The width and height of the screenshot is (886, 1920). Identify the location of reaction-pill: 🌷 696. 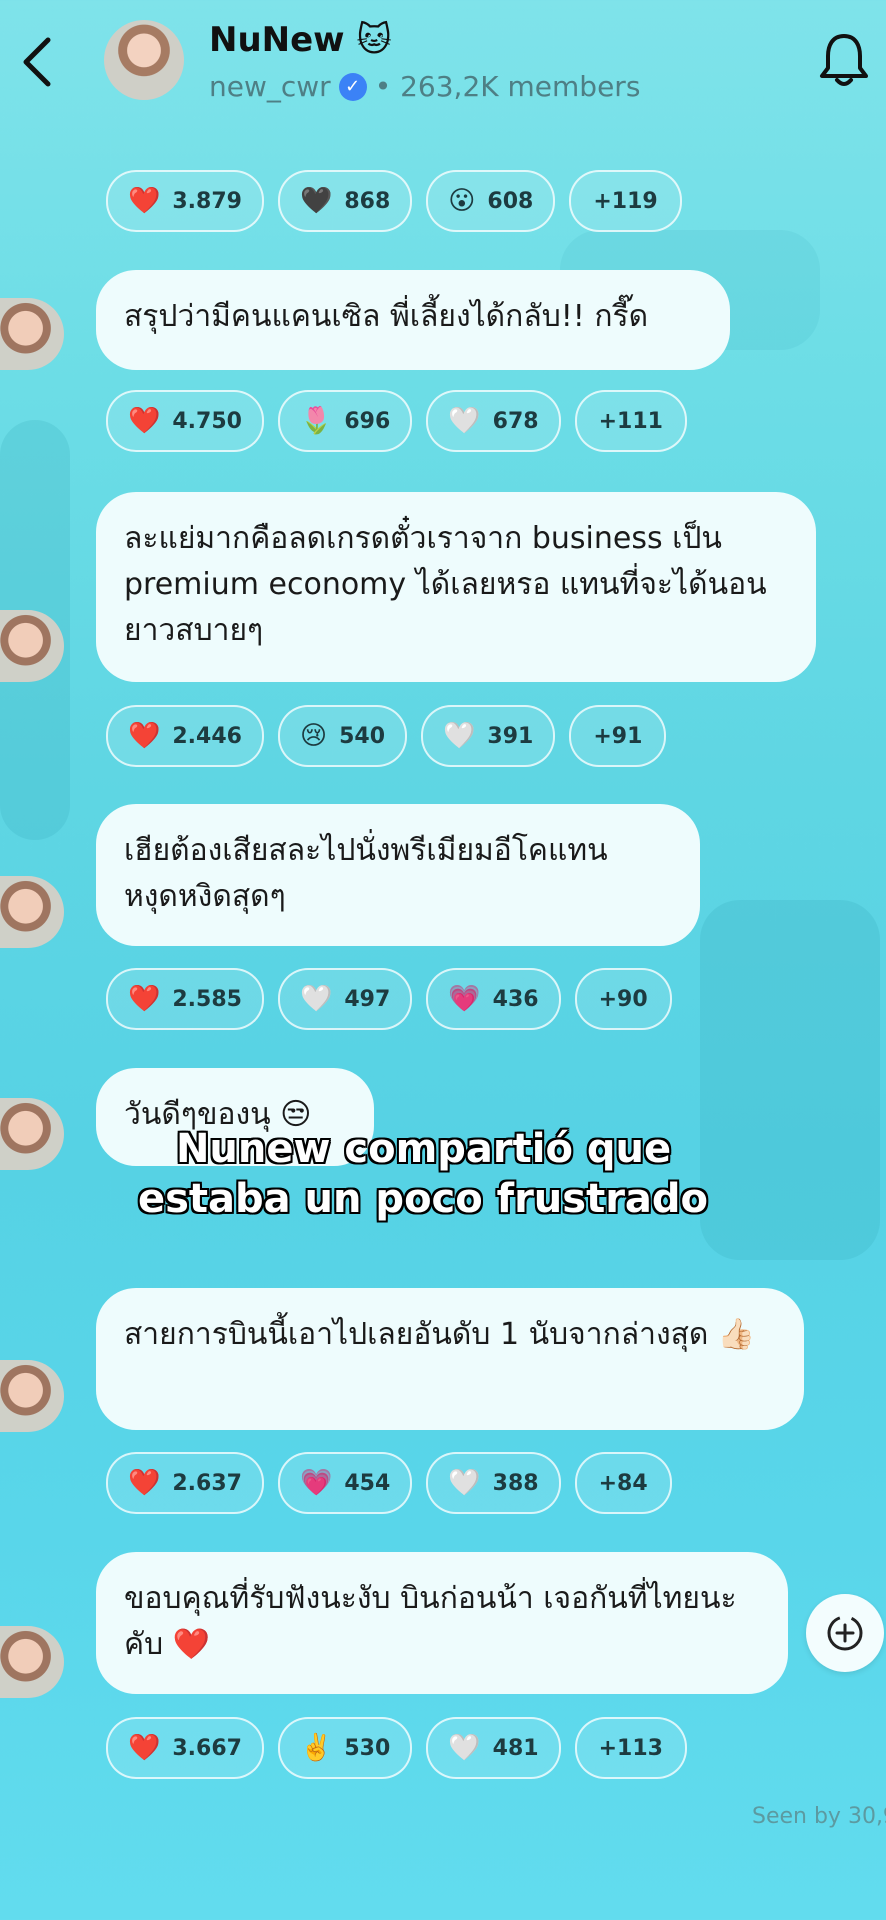
(345, 421).